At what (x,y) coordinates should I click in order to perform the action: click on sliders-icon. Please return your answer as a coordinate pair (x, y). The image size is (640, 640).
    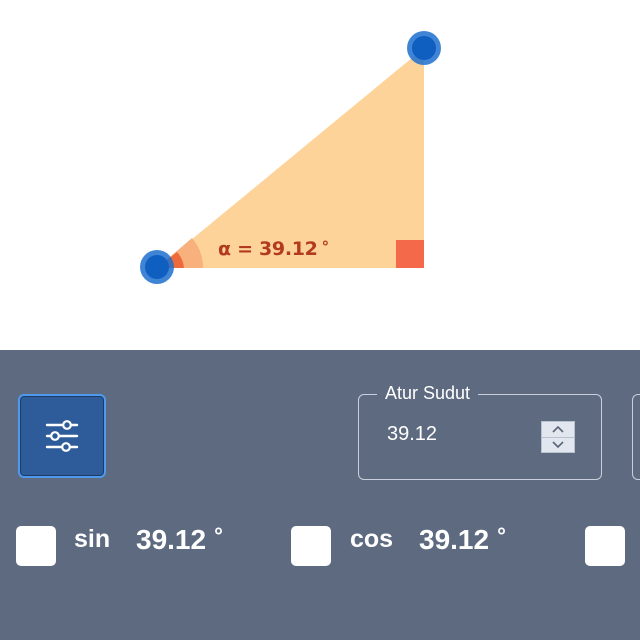
    Looking at the image, I should click on (62, 436).